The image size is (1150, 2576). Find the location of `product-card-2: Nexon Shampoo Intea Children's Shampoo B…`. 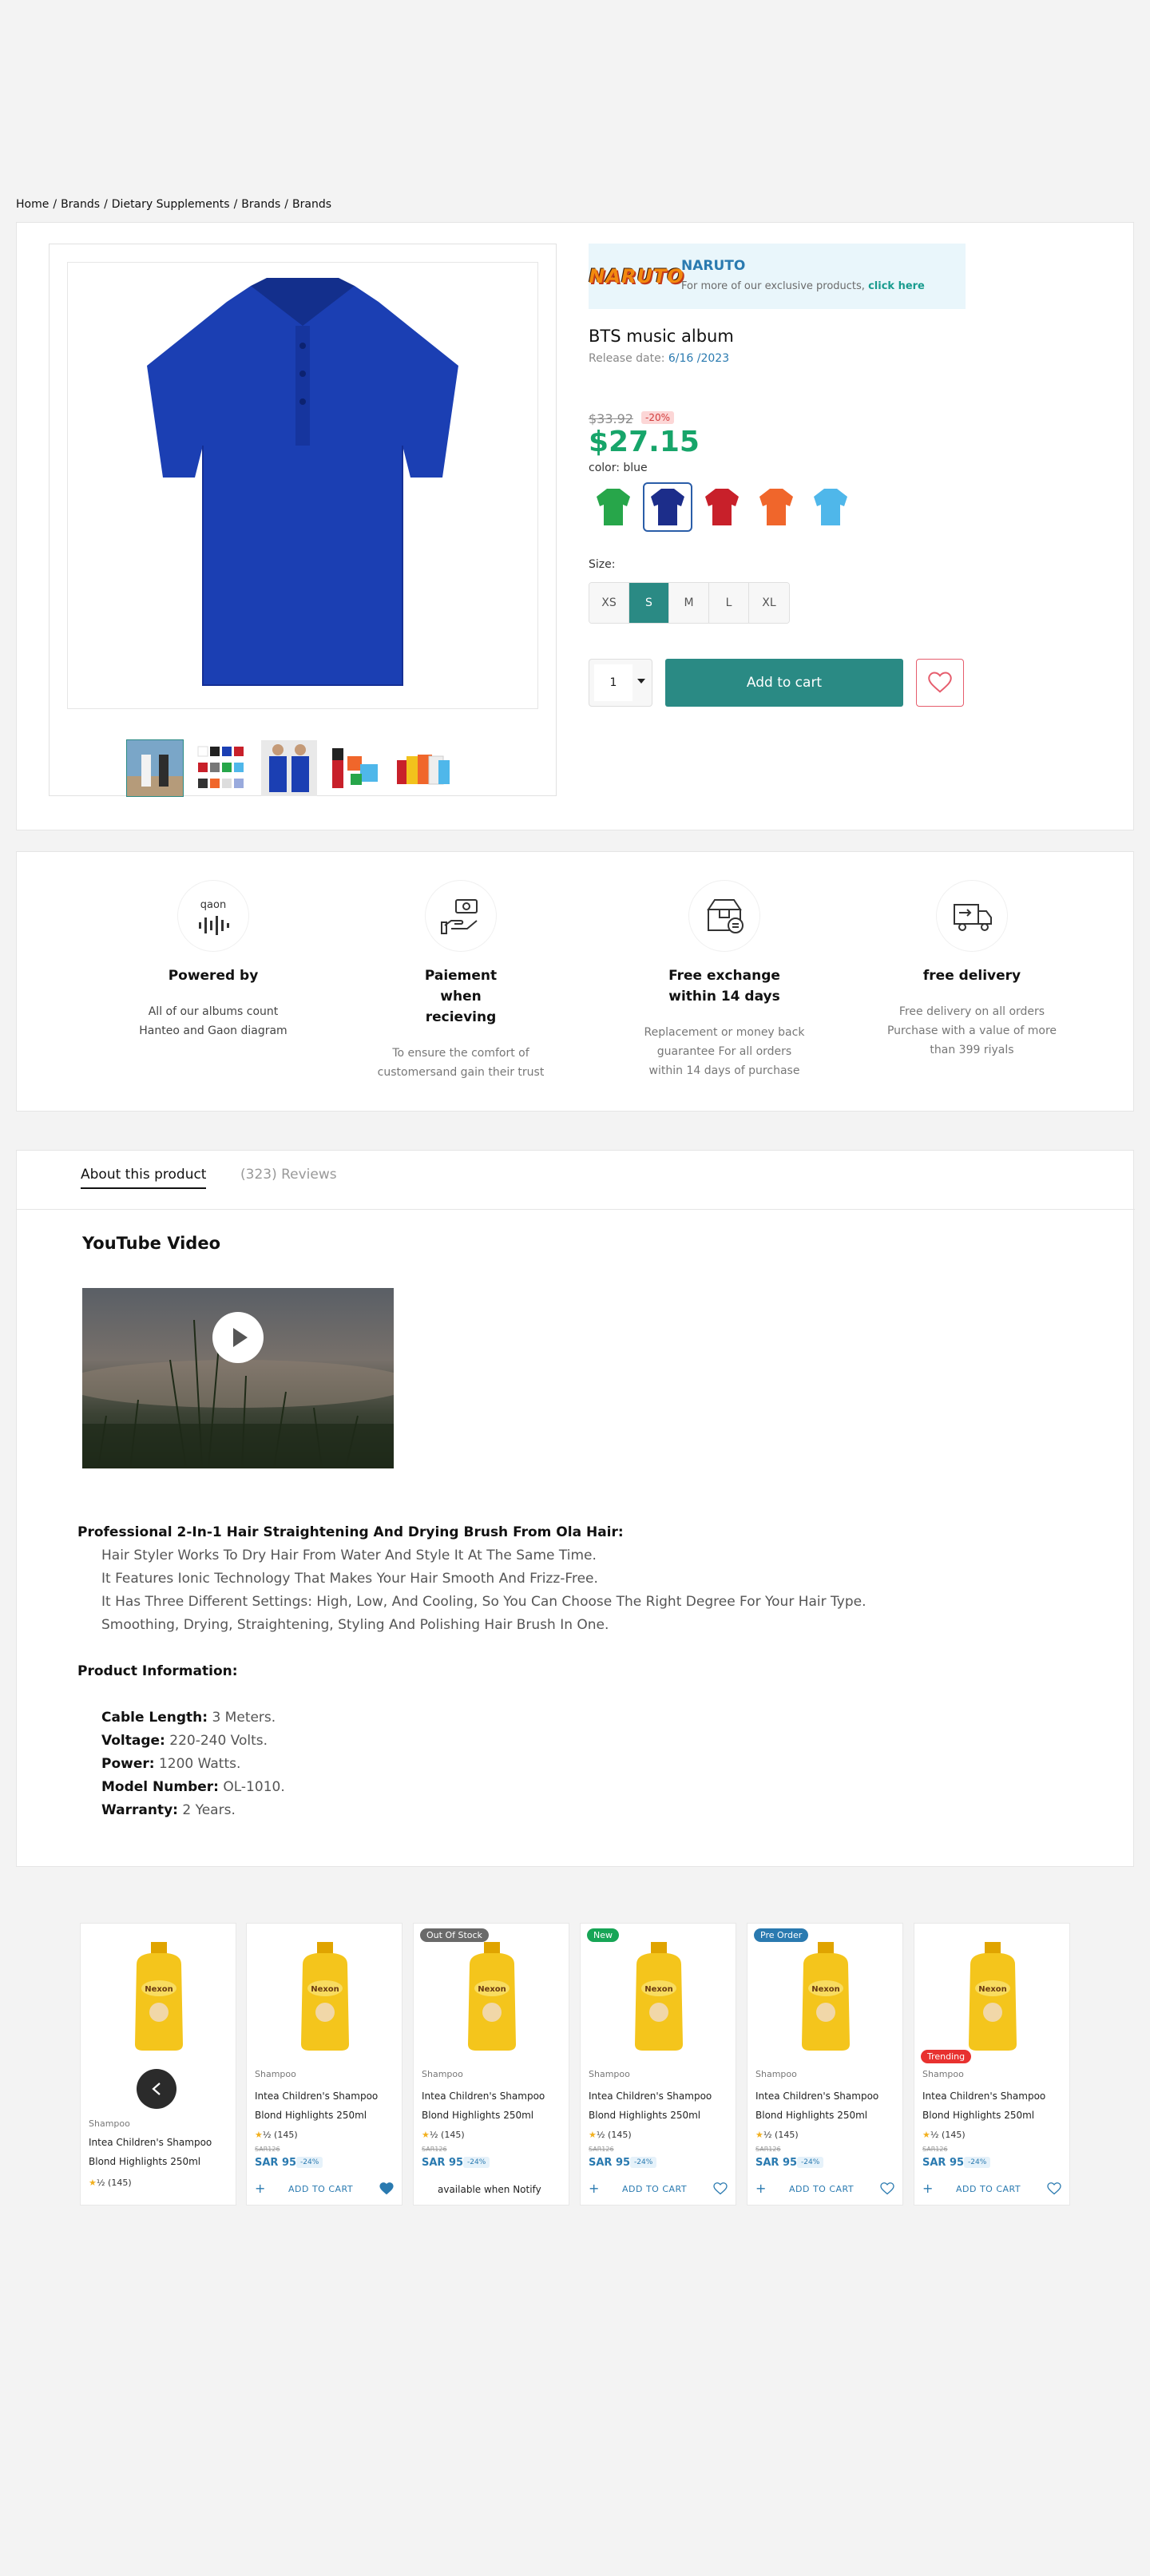

product-card-2: Nexon Shampoo Intea Children's Shampoo B… is located at coordinates (324, 2064).